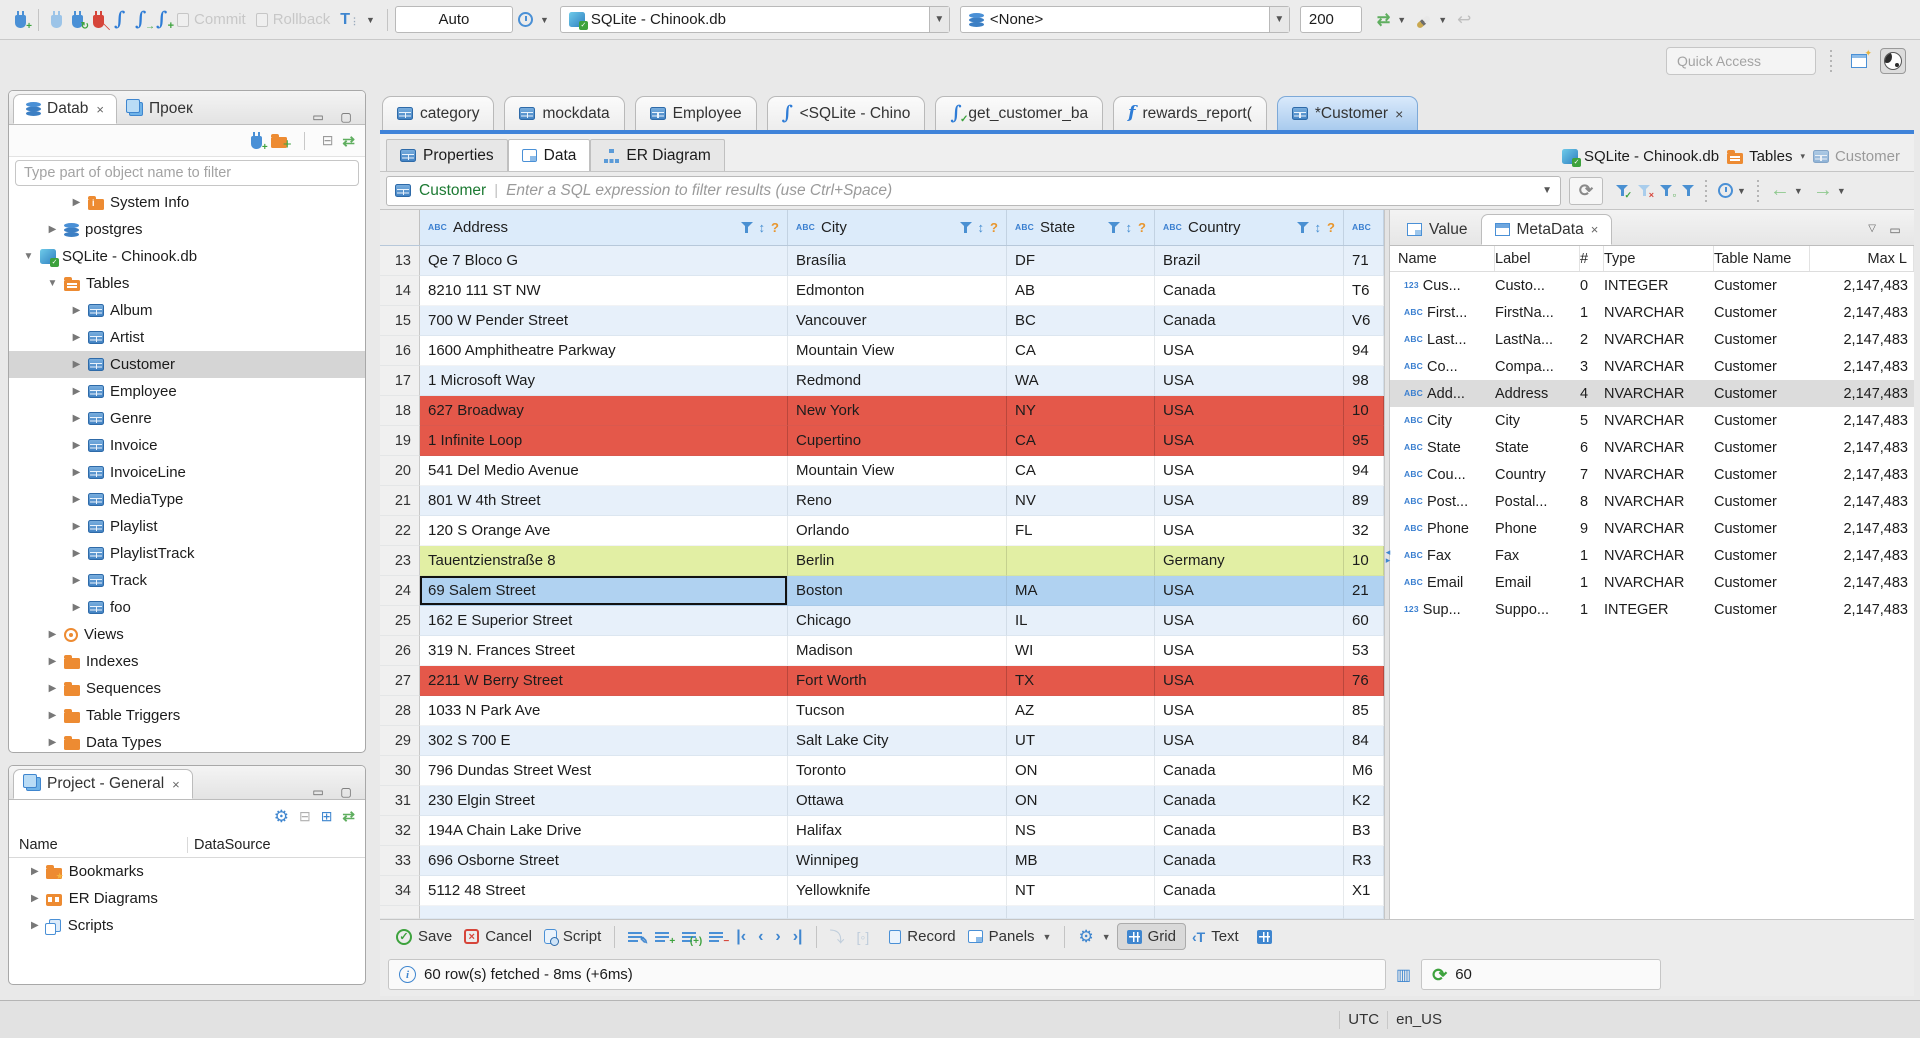 This screenshot has height=1038, width=1920. I want to click on row-number-cell: 23, so click(400, 561).